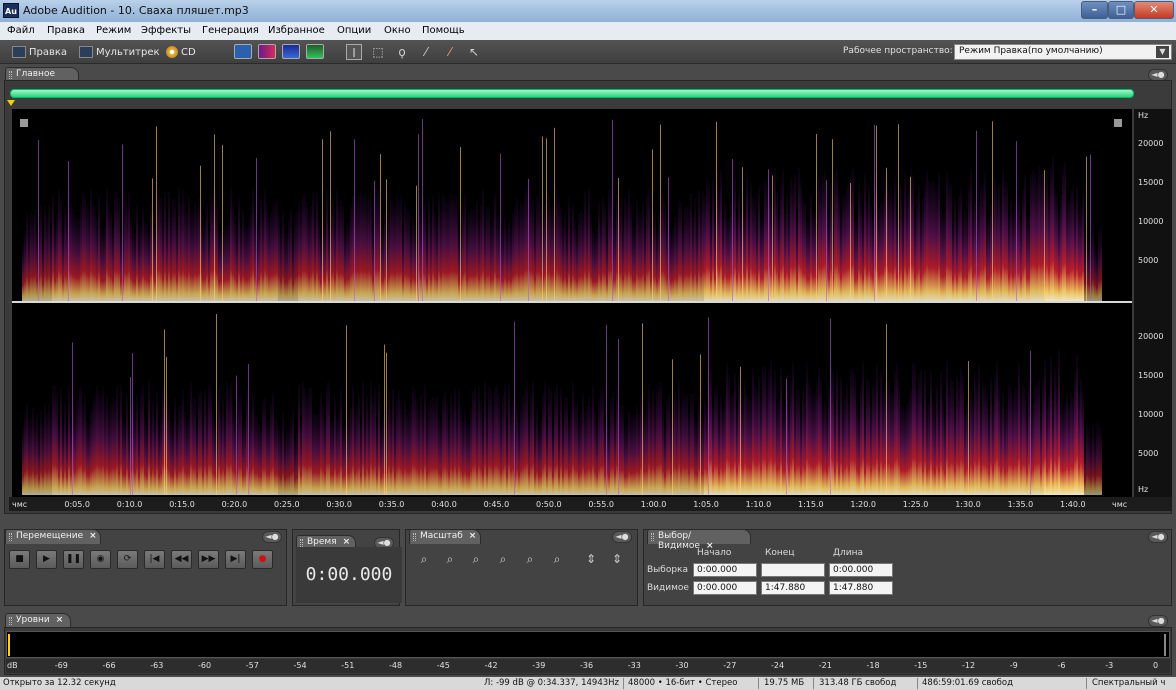 The width and height of the screenshot is (1176, 690). Describe the element at coordinates (19, 559) in the screenshot. I see `stop-button: ■` at that location.